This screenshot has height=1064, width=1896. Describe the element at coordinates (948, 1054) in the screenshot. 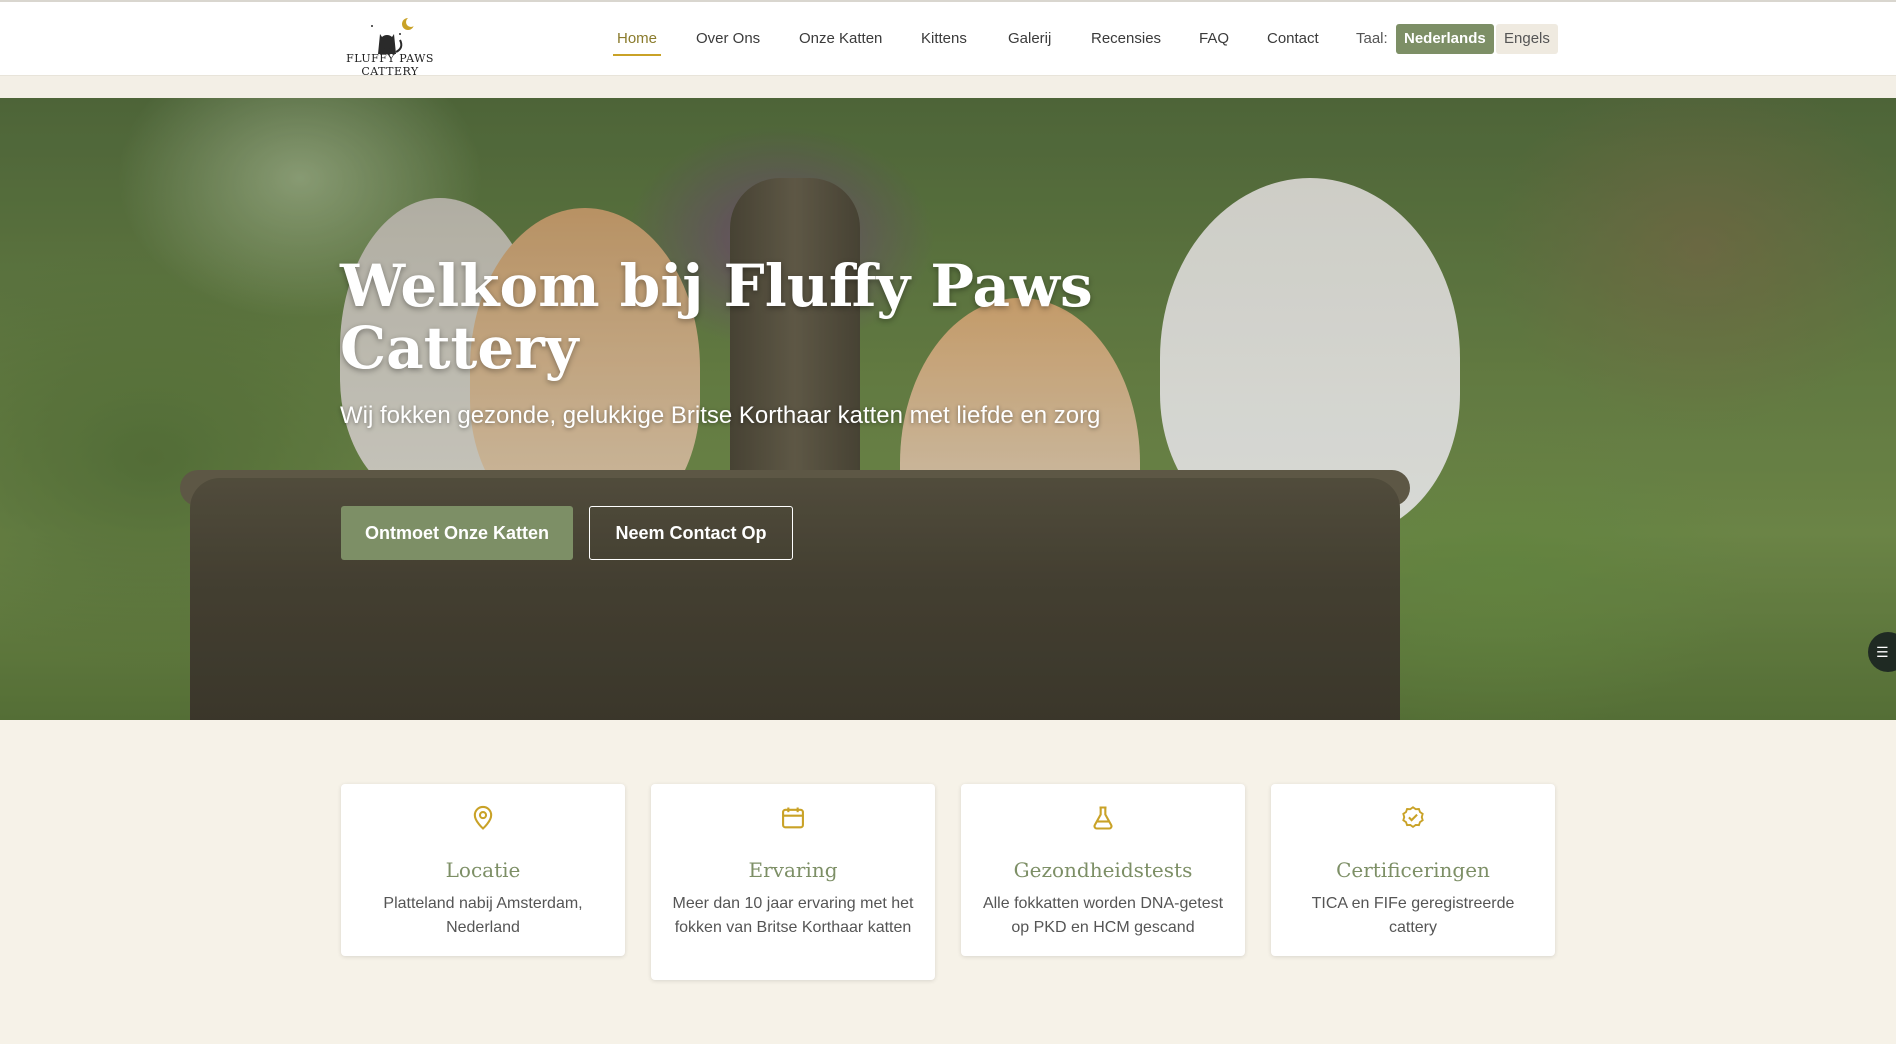

I see `next-section-edge` at that location.